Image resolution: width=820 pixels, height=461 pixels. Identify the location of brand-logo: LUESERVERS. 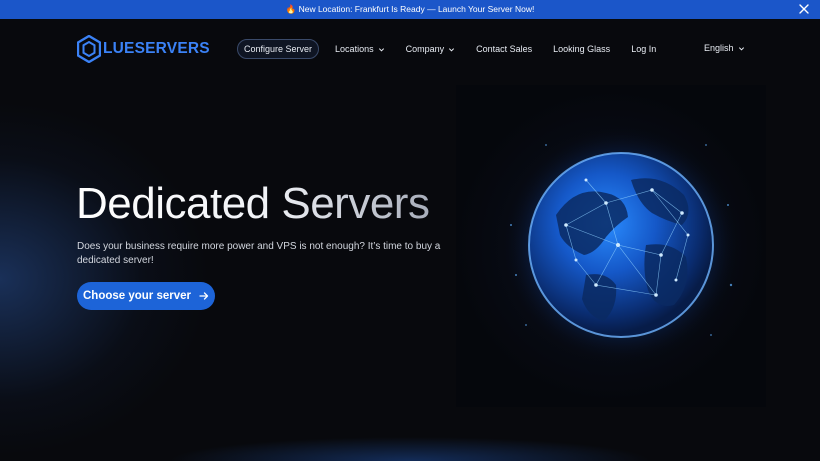
(143, 49).